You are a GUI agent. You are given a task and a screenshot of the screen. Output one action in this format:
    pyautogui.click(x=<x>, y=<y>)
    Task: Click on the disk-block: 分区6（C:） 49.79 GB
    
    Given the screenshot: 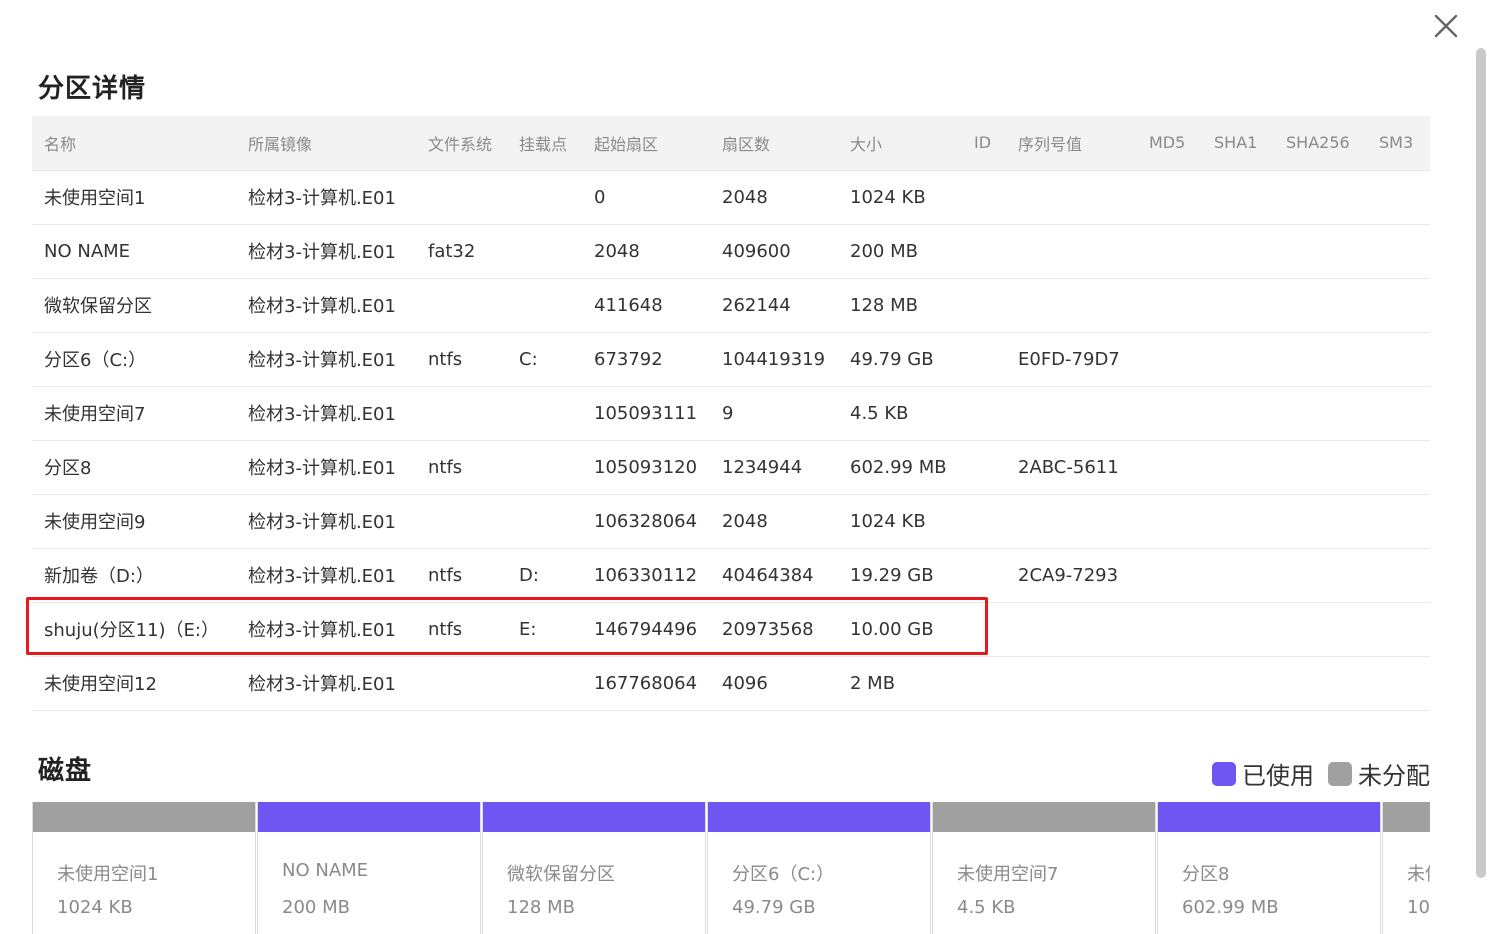 What is the action you would take?
    pyautogui.click(x=819, y=868)
    